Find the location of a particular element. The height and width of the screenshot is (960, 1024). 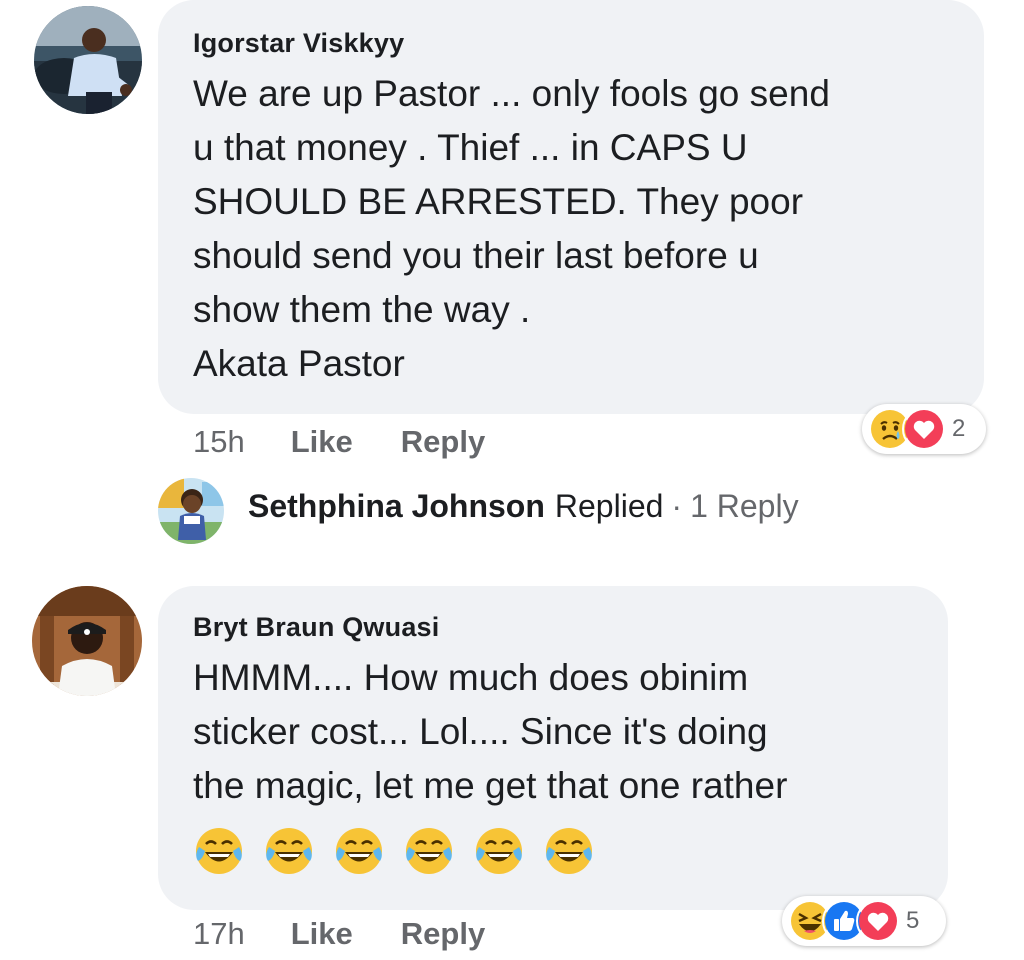

comment-actions: 17h Like Reply is located at coordinates (339, 934).